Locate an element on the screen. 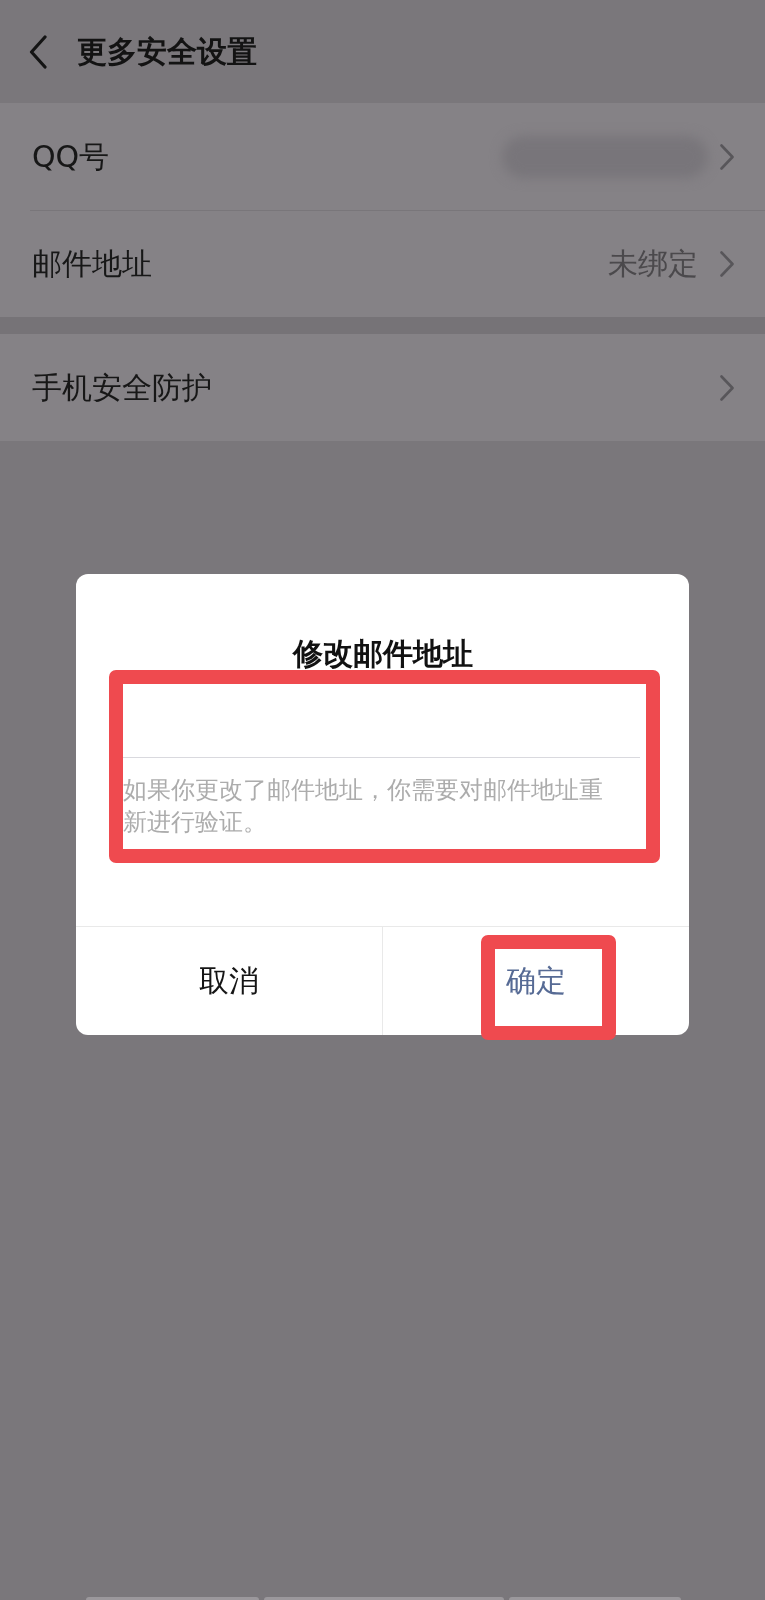 The width and height of the screenshot is (765, 1600). row-label: 手机安全防护 is located at coordinates (122, 387).